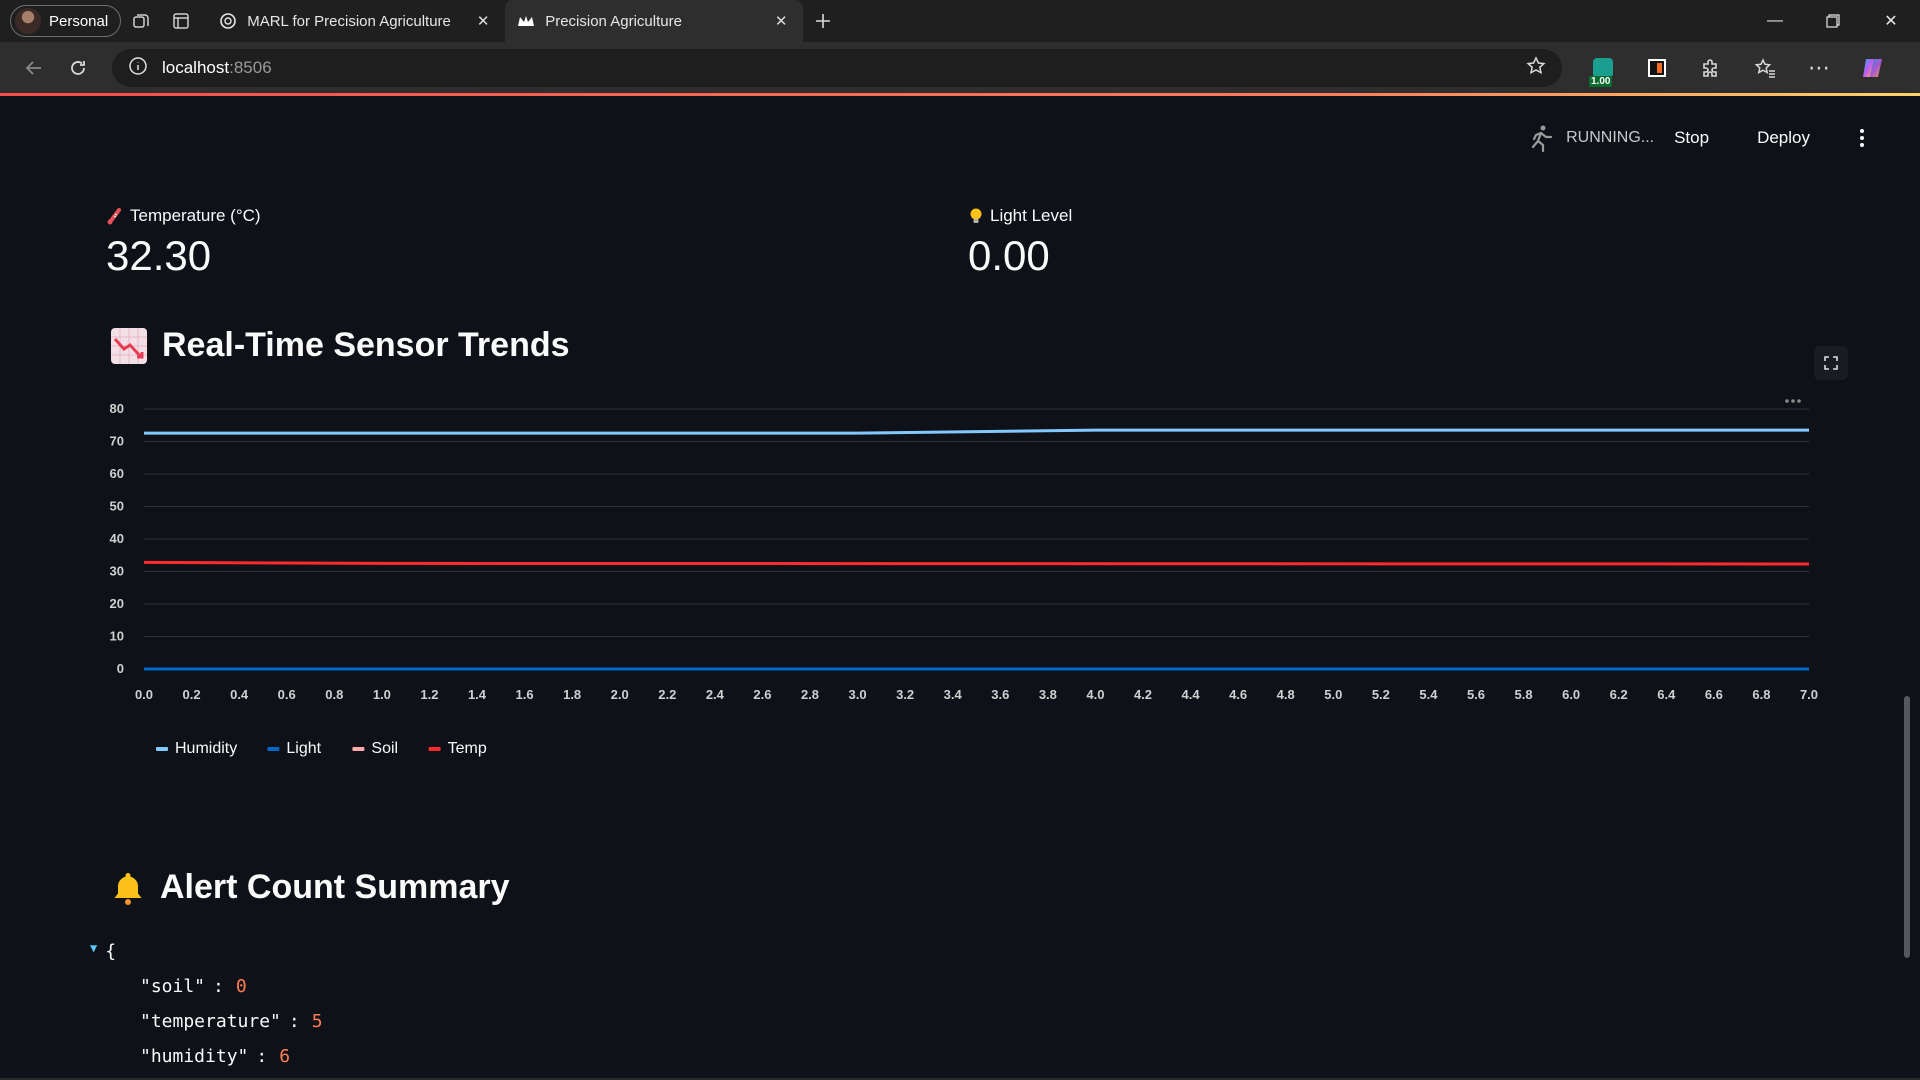 This screenshot has width=1920, height=1080. Describe the element at coordinates (144, 694) in the screenshot. I see `x-tick-label: 0.0` at that location.